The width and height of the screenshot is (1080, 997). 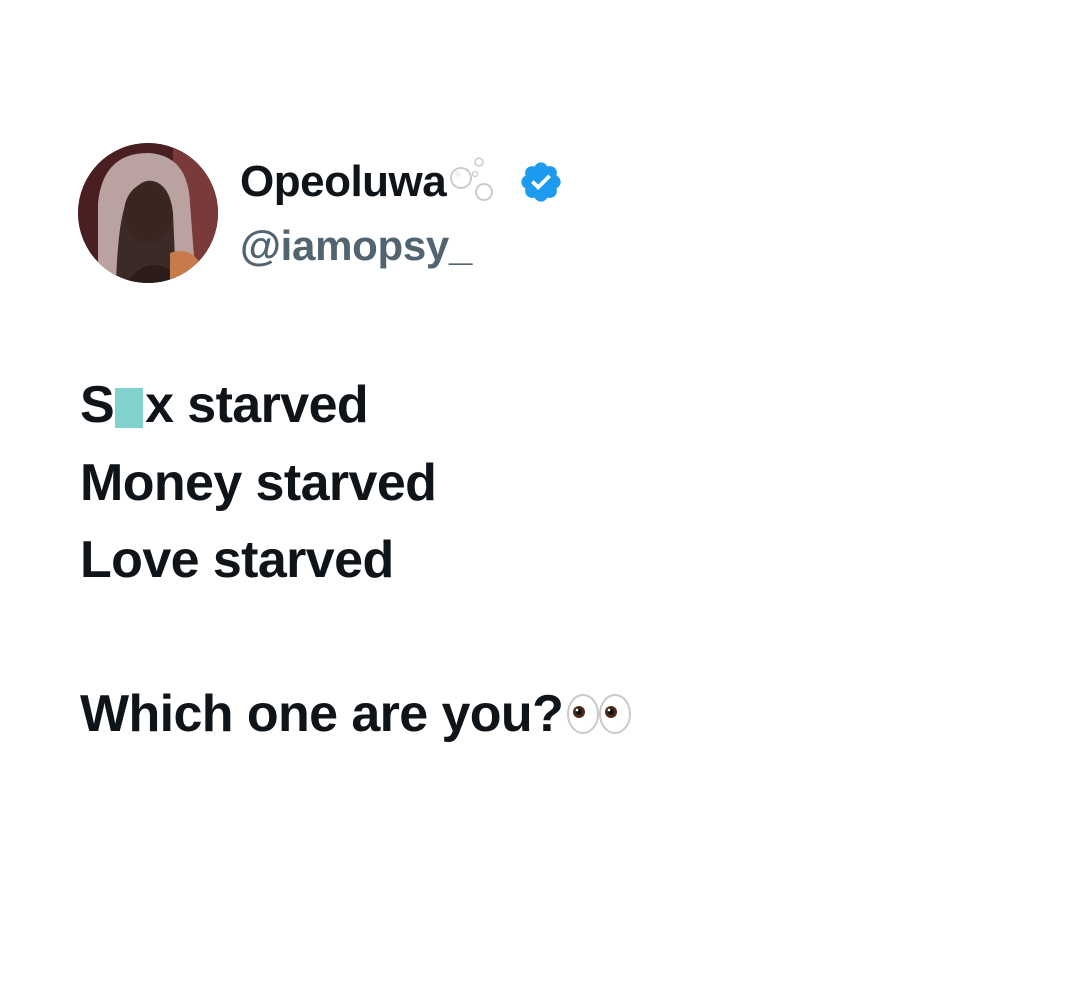 What do you see at coordinates (237, 560) in the screenshot?
I see `tweet-line-3: Love starved` at bounding box center [237, 560].